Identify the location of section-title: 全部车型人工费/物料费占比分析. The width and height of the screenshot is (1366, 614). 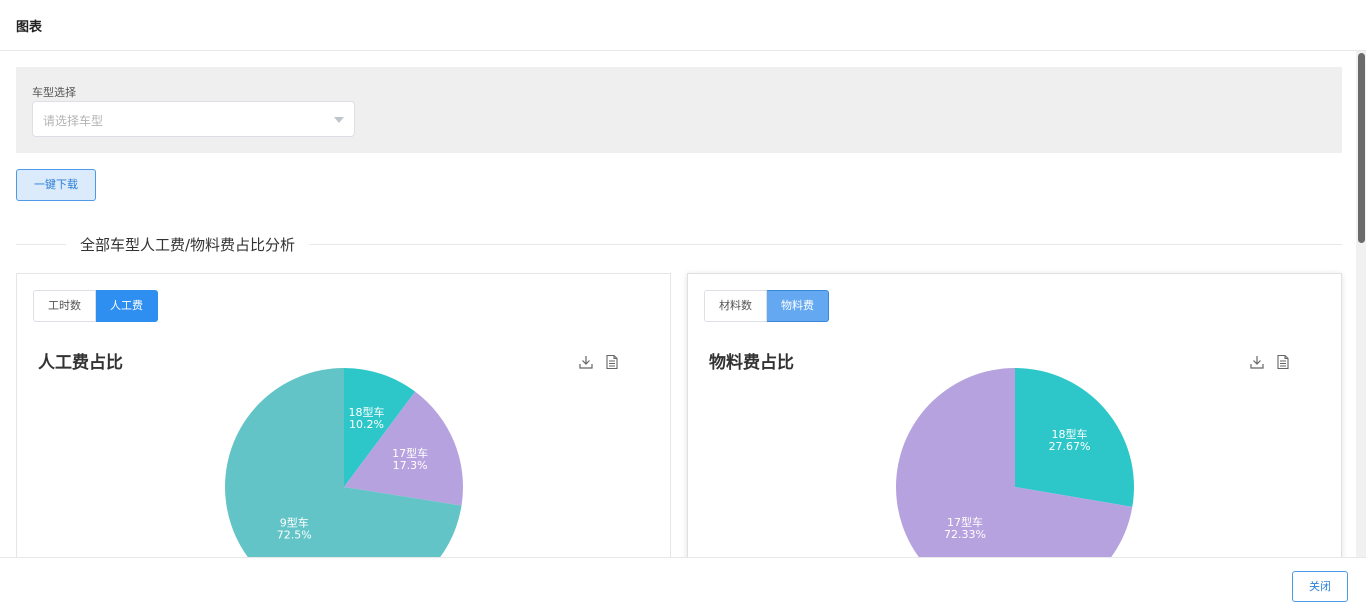
(188, 244).